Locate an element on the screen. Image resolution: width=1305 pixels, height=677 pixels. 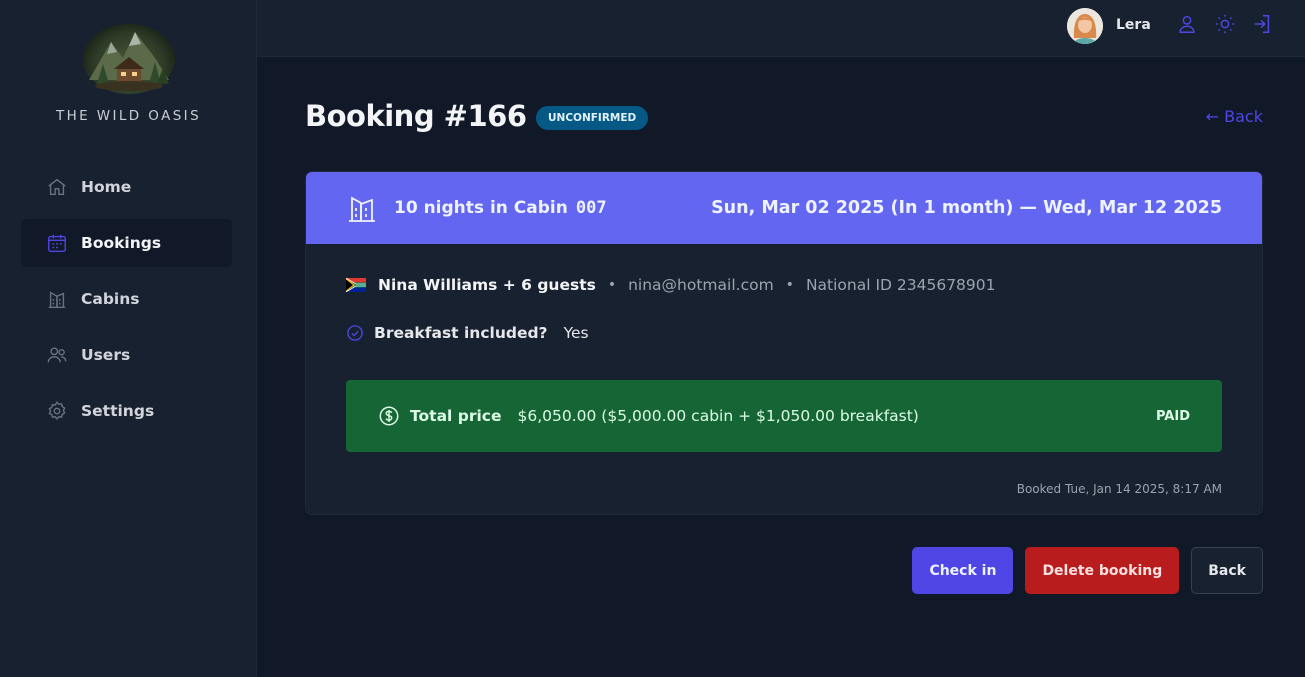
logout-button is located at coordinates (1262, 26).